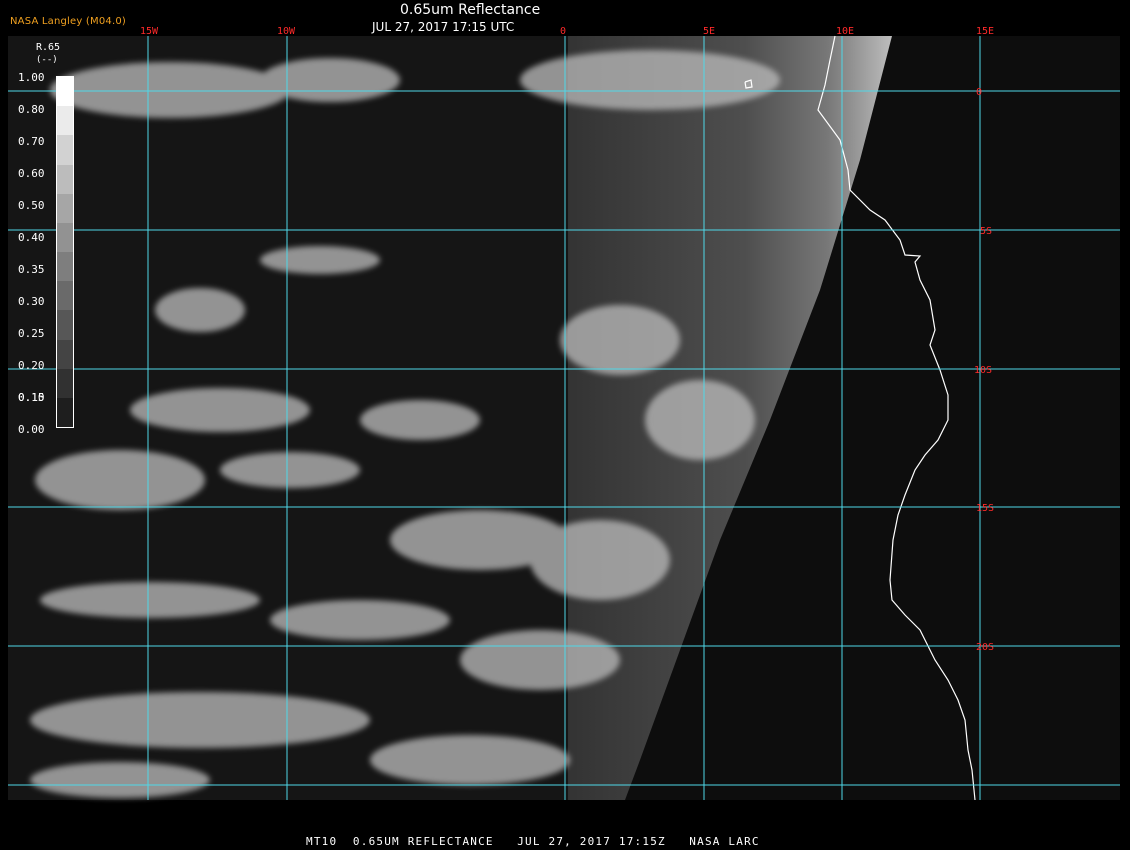 Image resolution: width=1130 pixels, height=850 pixels. I want to click on legend-colorbar, so click(65, 252).